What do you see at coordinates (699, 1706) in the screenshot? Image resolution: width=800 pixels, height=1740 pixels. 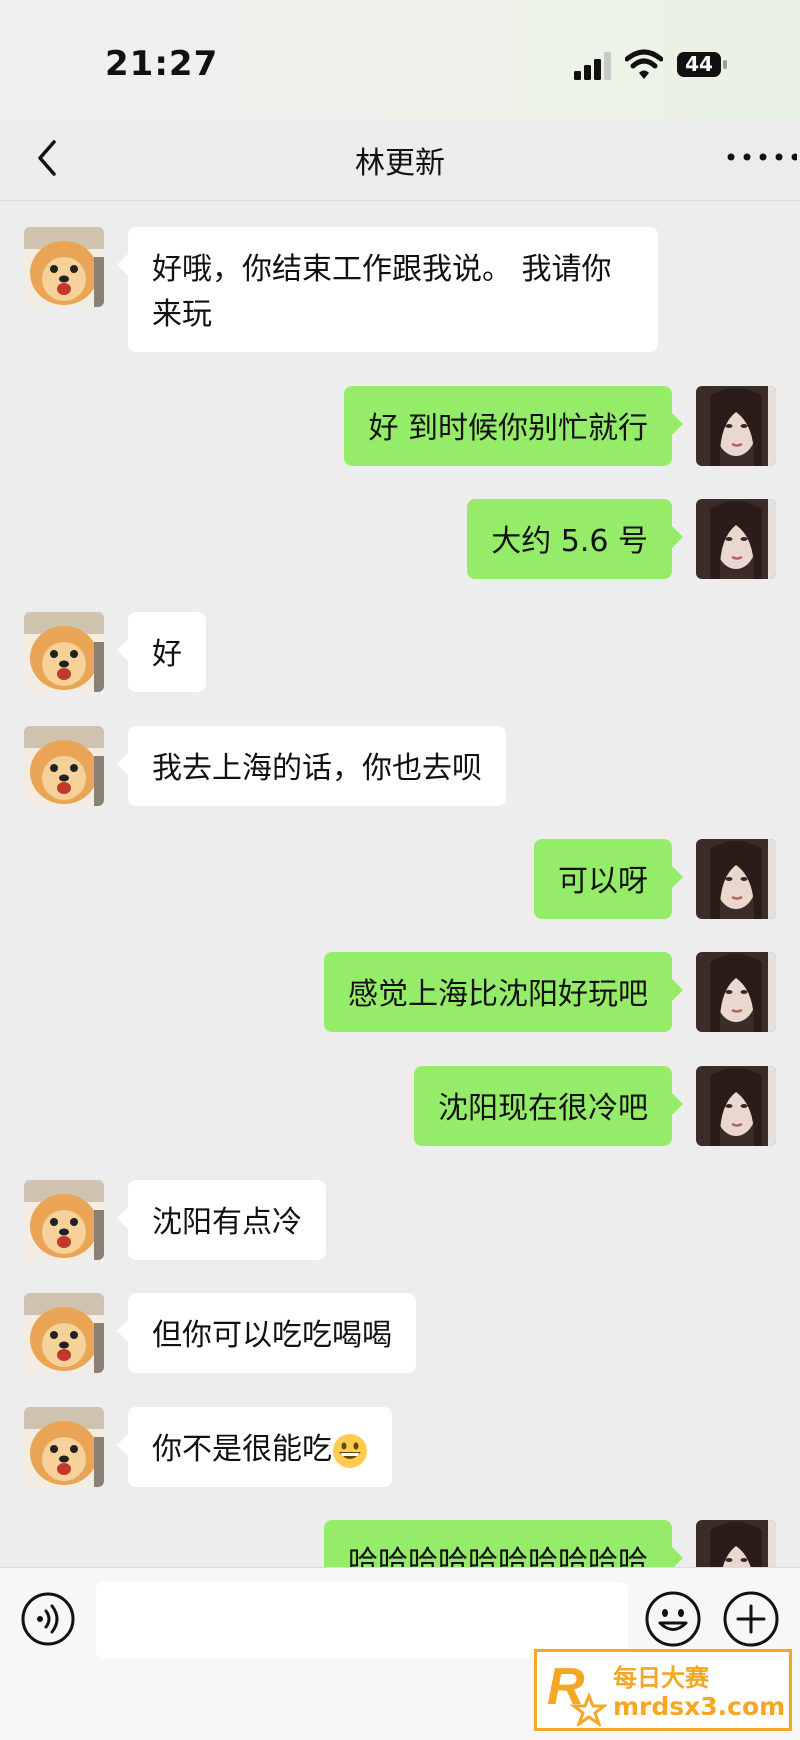 I see `watermark-site: mrdsx3.com` at bounding box center [699, 1706].